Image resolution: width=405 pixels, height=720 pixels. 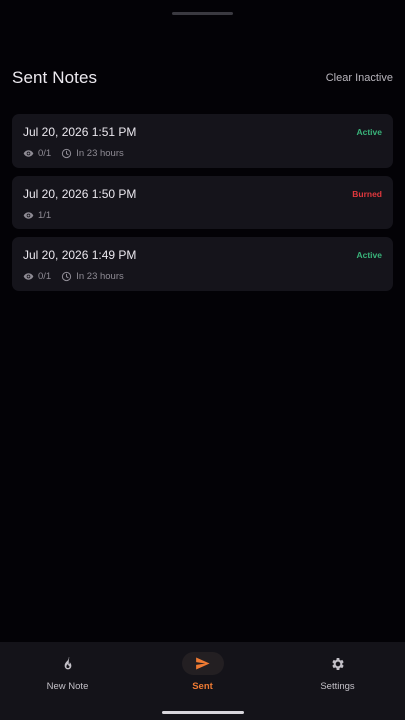 What do you see at coordinates (45, 215) in the screenshot?
I see `view-count: 1/1` at bounding box center [45, 215].